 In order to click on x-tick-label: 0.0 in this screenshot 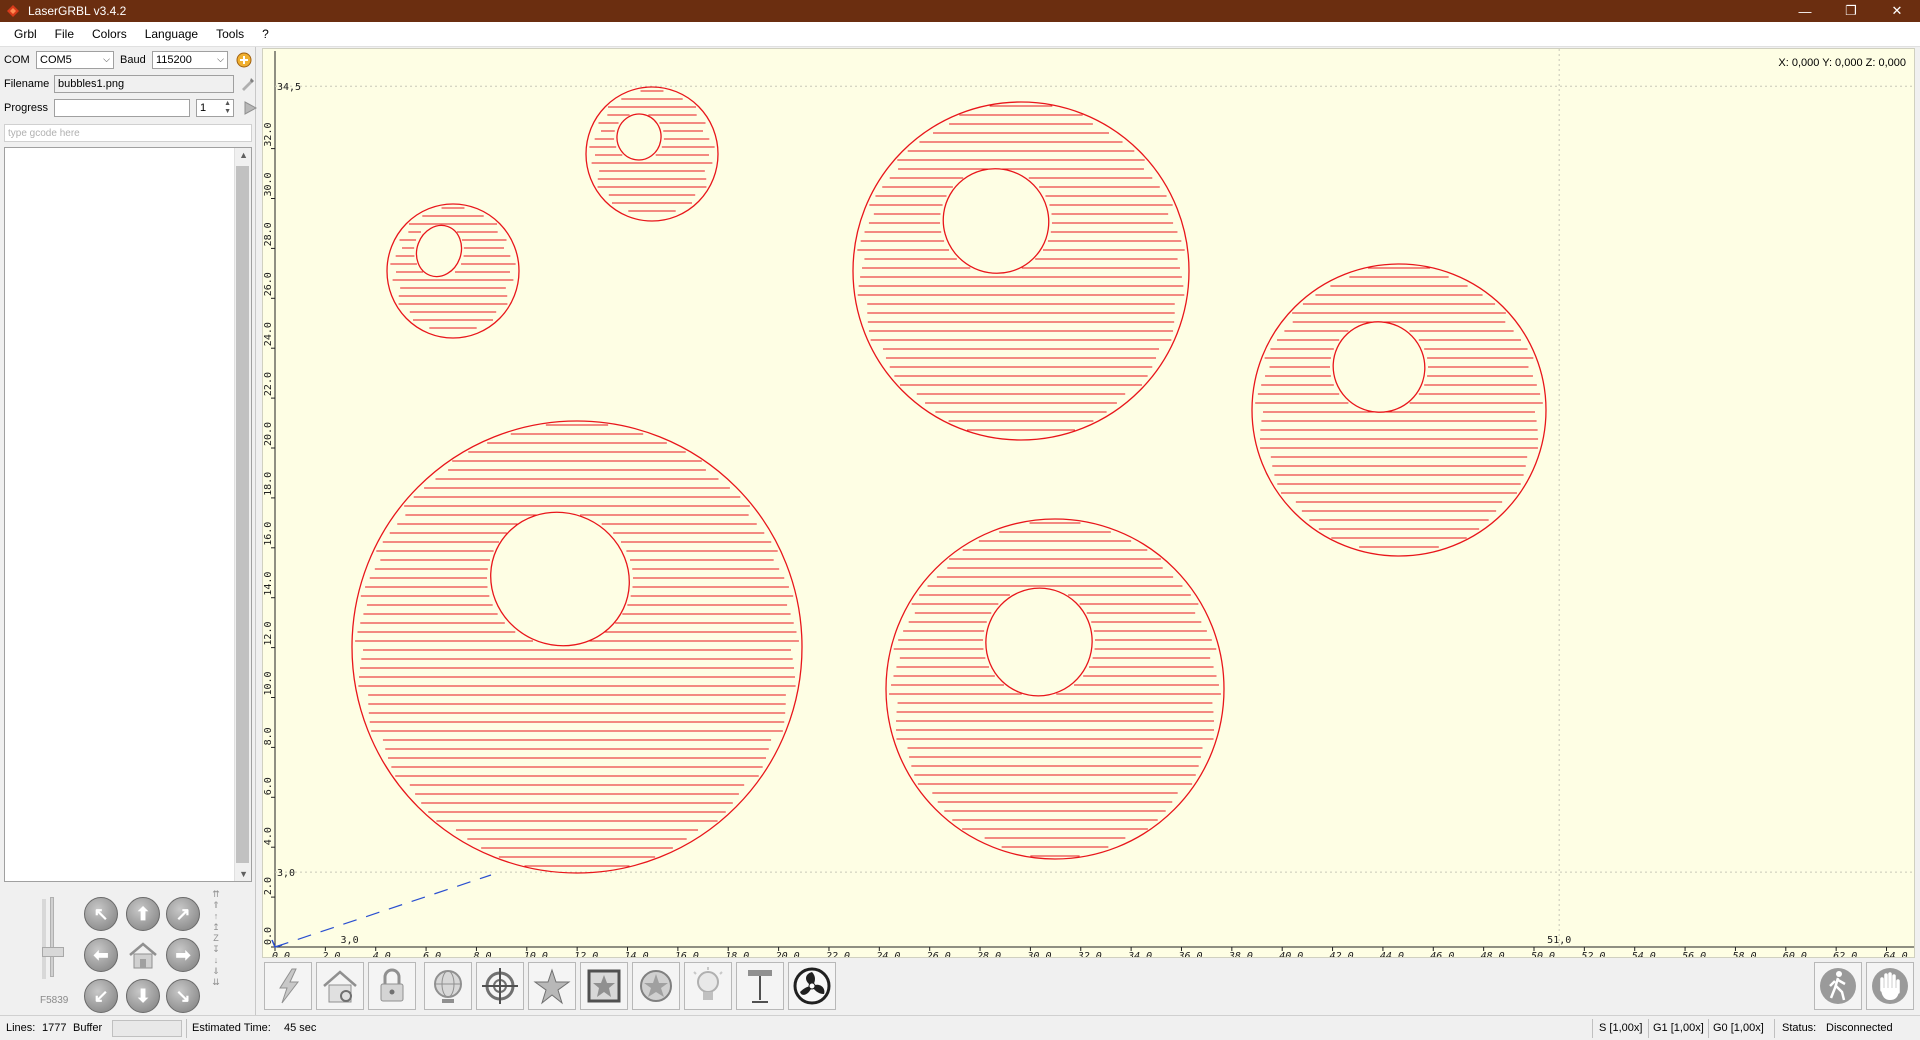, I will do `click(281, 954)`.